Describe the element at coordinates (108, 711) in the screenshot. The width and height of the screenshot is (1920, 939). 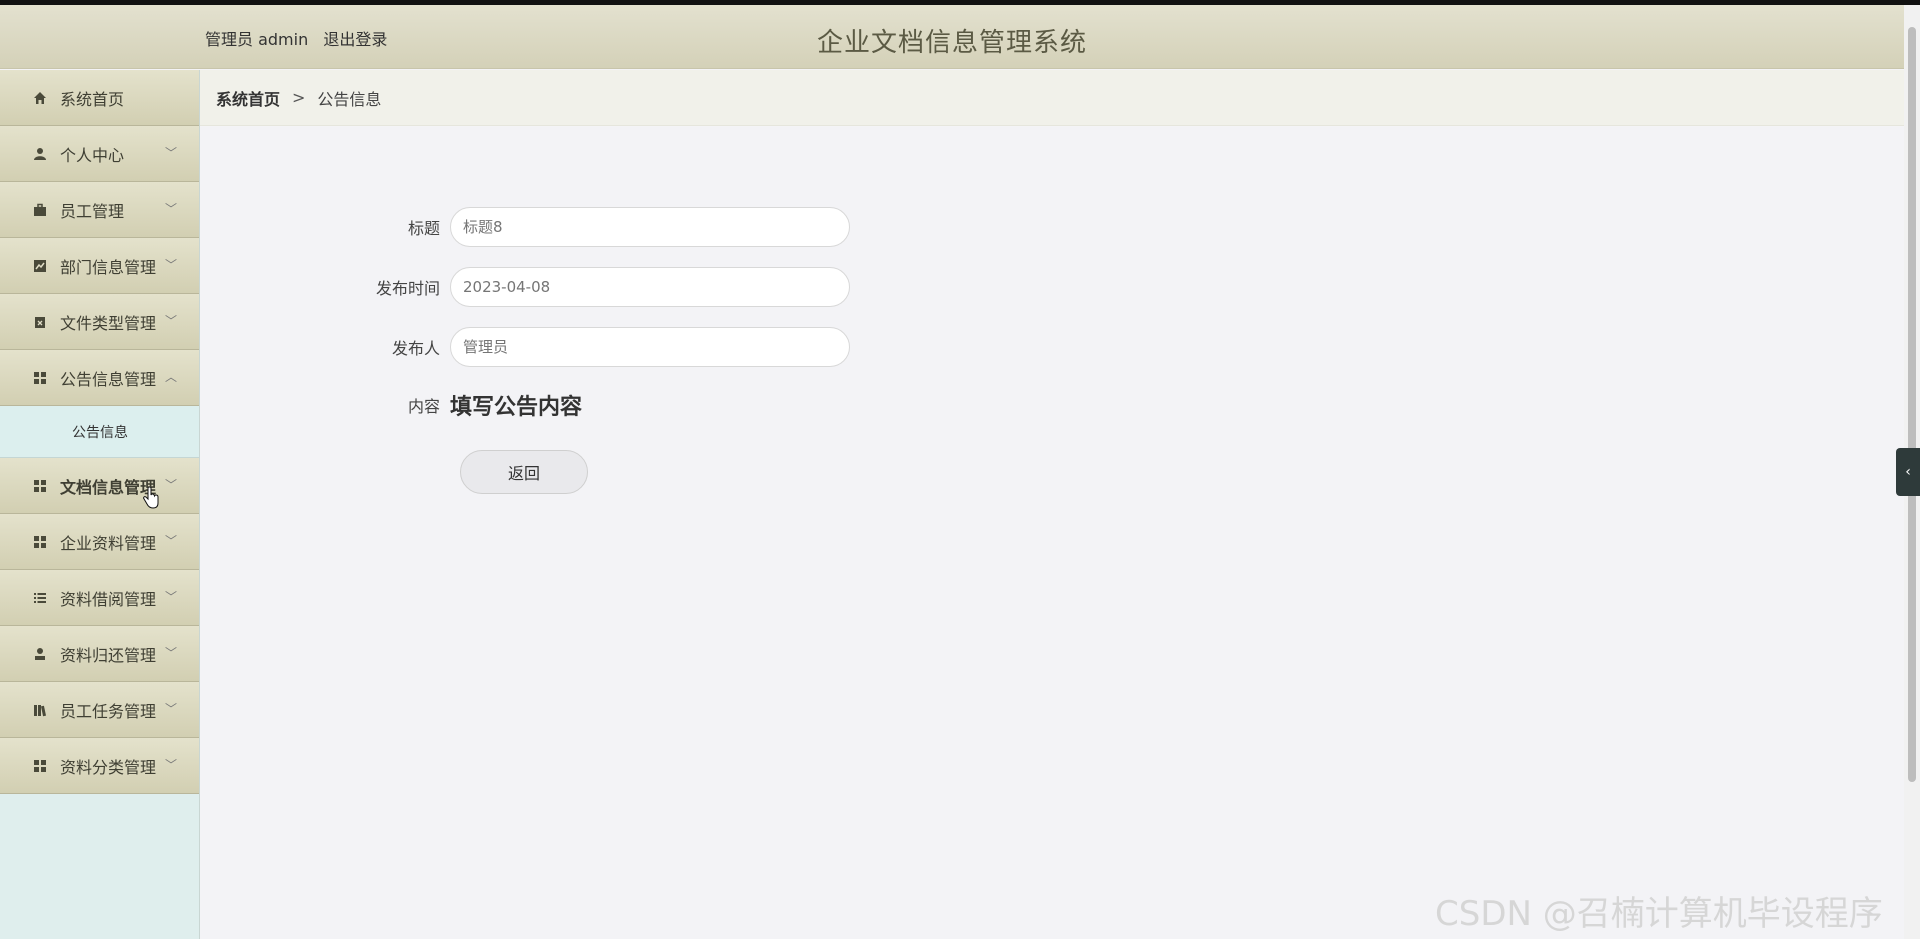
I see `sidebar-item-label: 员工任务管理` at that location.